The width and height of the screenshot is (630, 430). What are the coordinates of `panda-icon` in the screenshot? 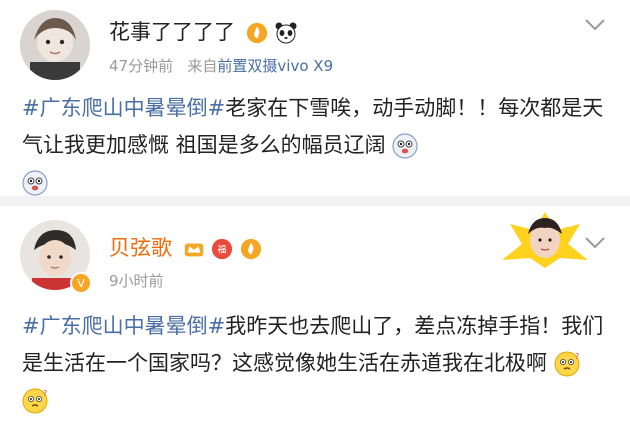 It's located at (286, 33).